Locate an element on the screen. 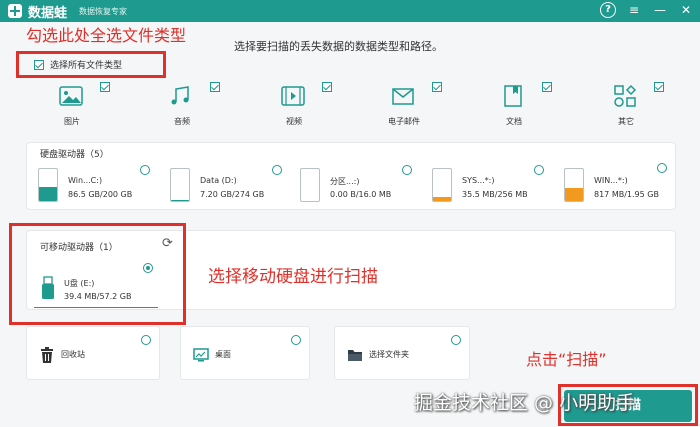  drive-item: Win...C:) 86.5 GB/200 GB is located at coordinates (88, 189).